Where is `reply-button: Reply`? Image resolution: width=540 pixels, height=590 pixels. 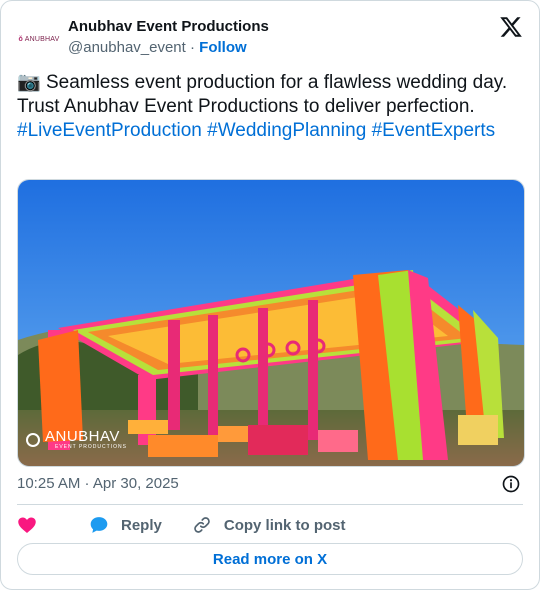
reply-button: Reply is located at coordinates (125, 525).